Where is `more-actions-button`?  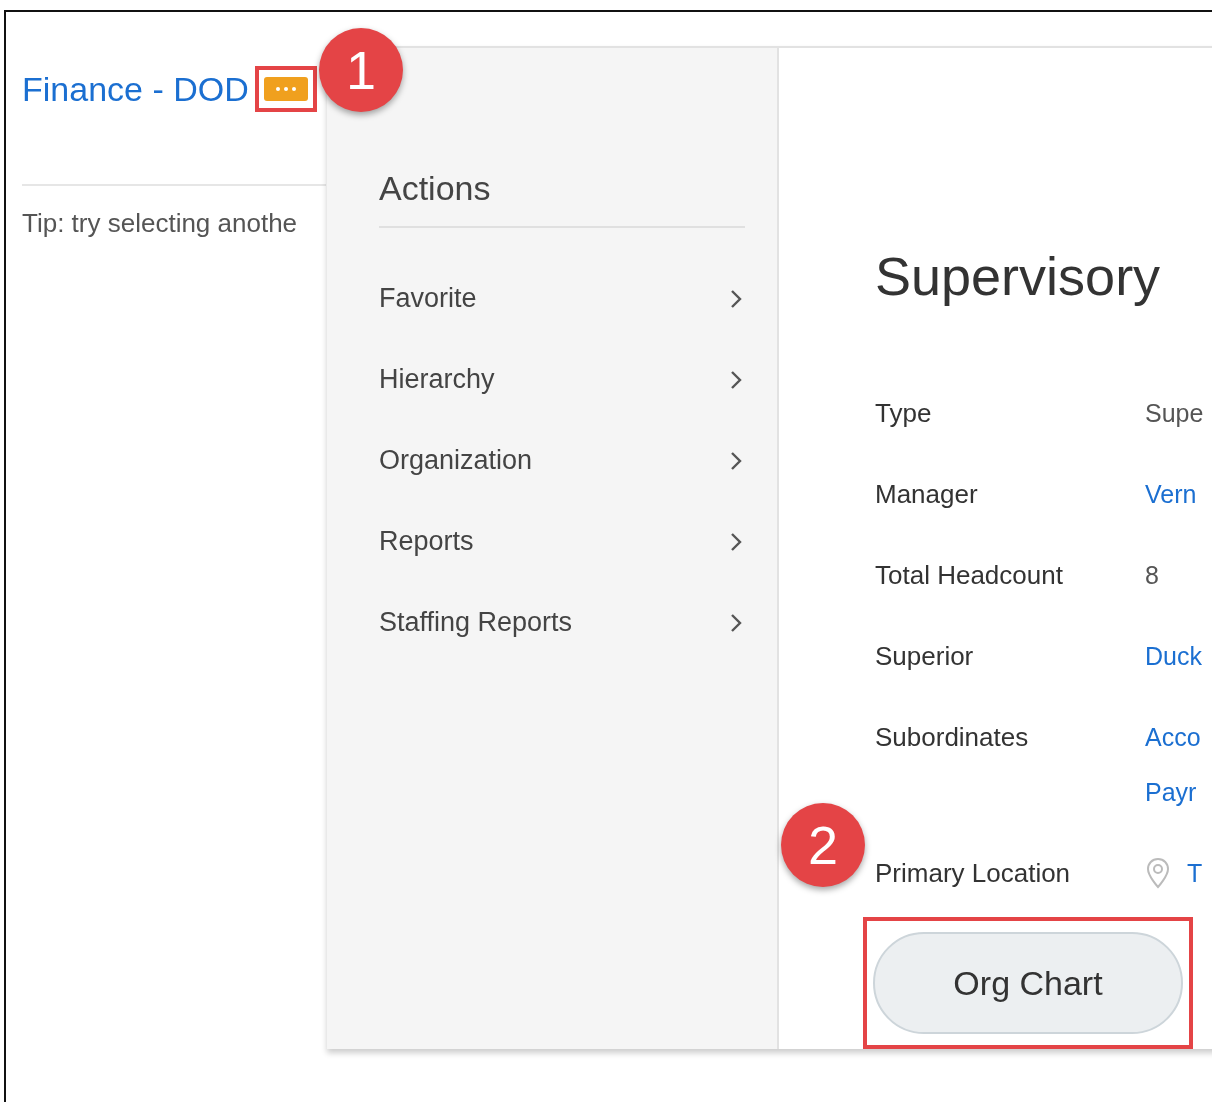 more-actions-button is located at coordinates (285, 89).